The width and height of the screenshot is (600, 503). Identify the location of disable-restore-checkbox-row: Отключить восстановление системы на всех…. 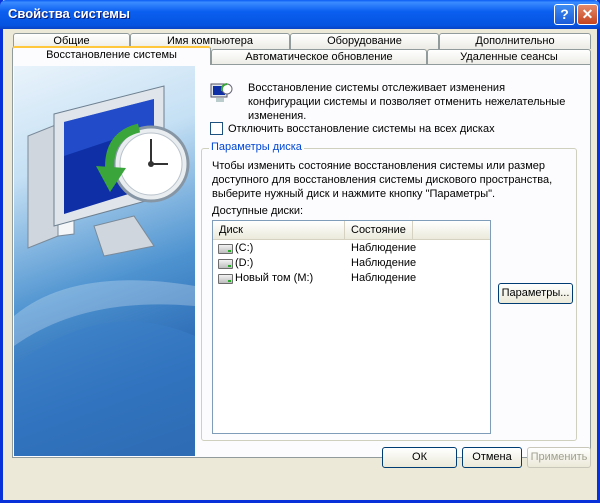
(352, 128).